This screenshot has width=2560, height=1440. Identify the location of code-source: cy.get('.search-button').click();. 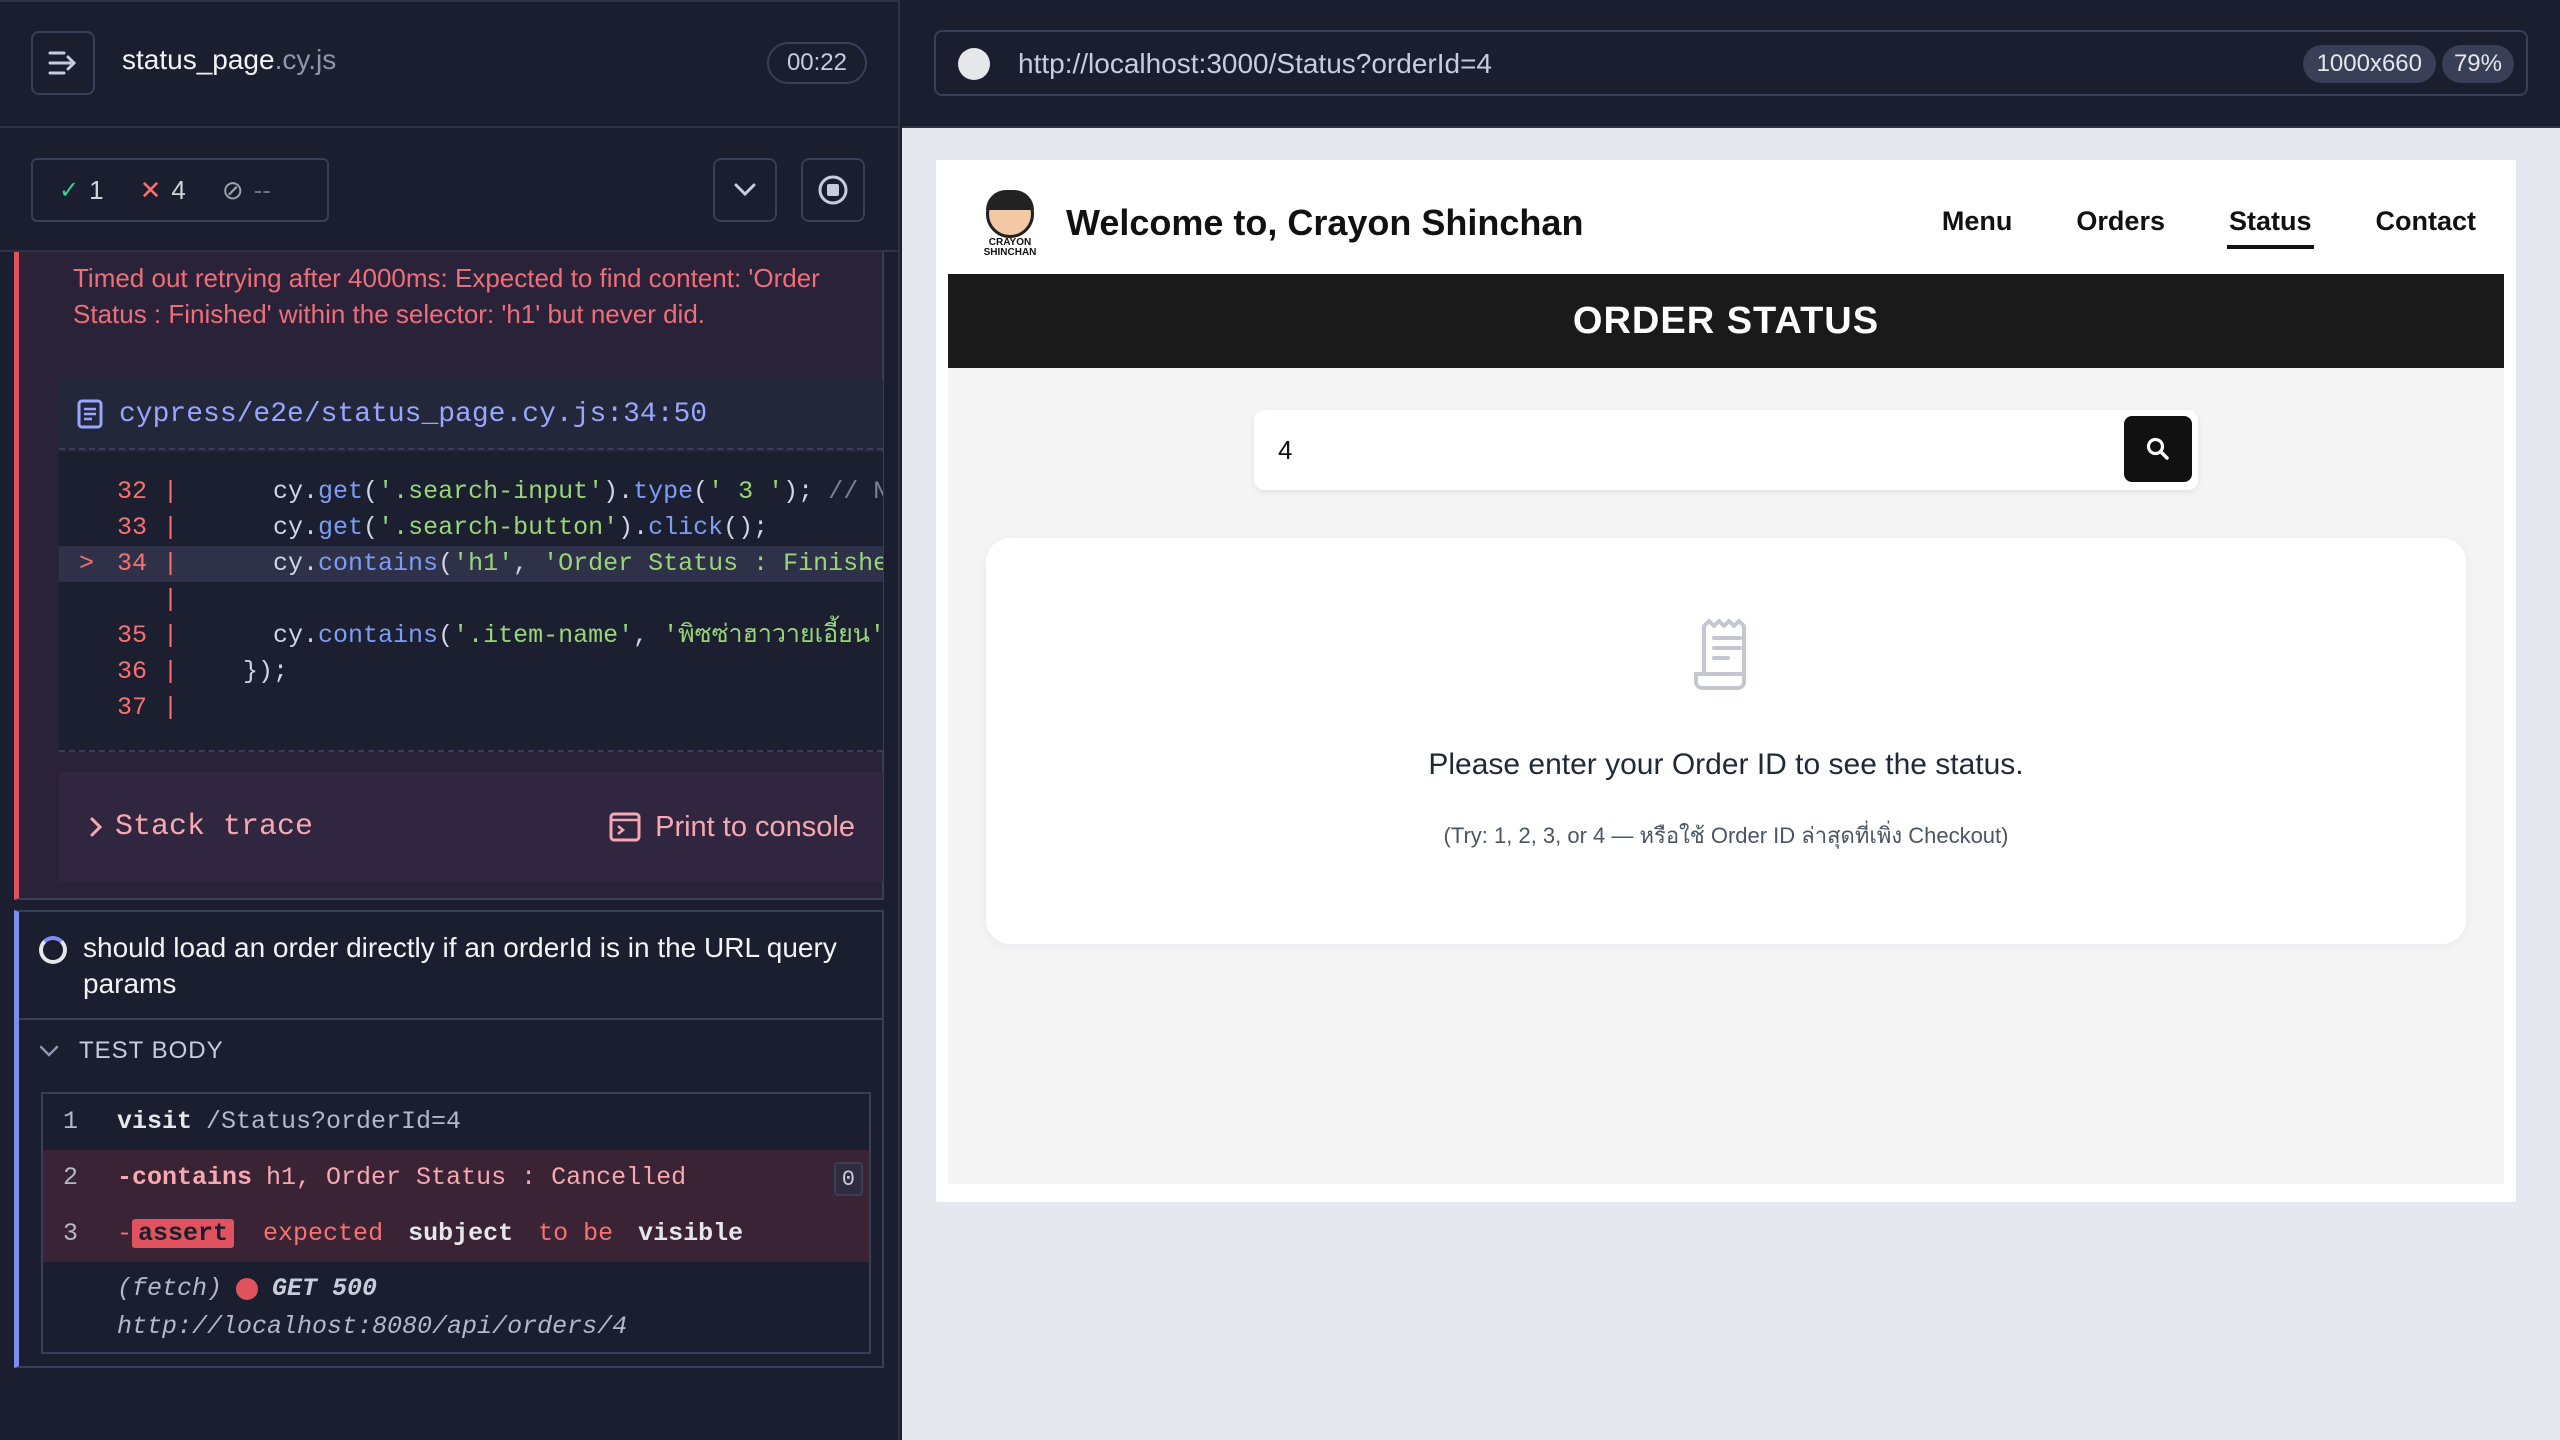
(491, 527).